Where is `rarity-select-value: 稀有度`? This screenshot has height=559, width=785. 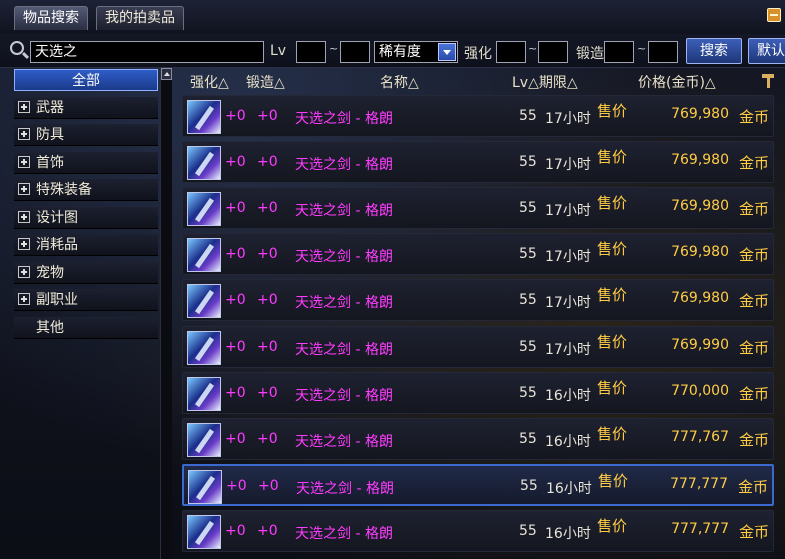 rarity-select-value: 稀有度 is located at coordinates (400, 52).